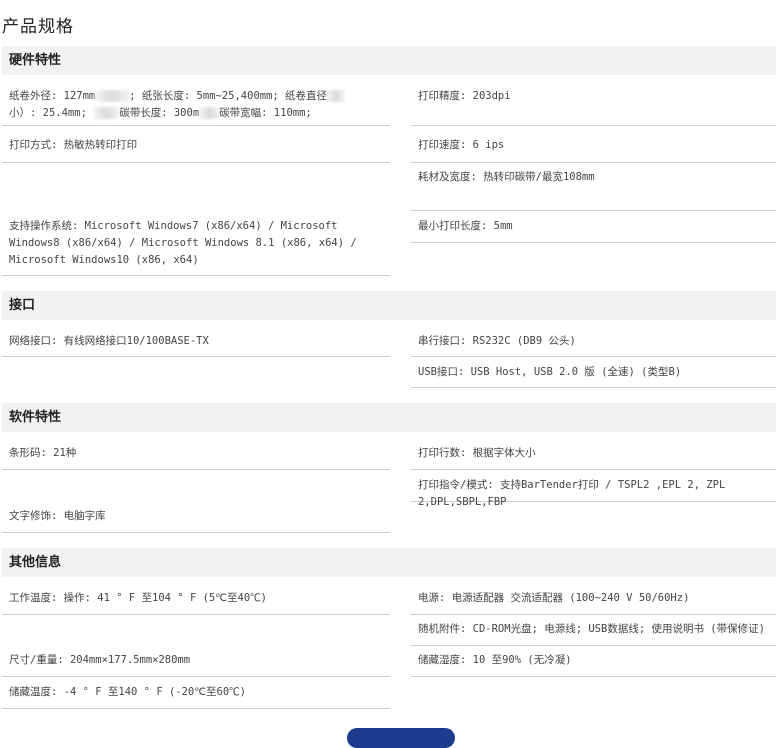 The image size is (776, 748). Describe the element at coordinates (593, 457) in the screenshot. I see `spec-print-lines: 打印行数: 根据字体大小` at that location.